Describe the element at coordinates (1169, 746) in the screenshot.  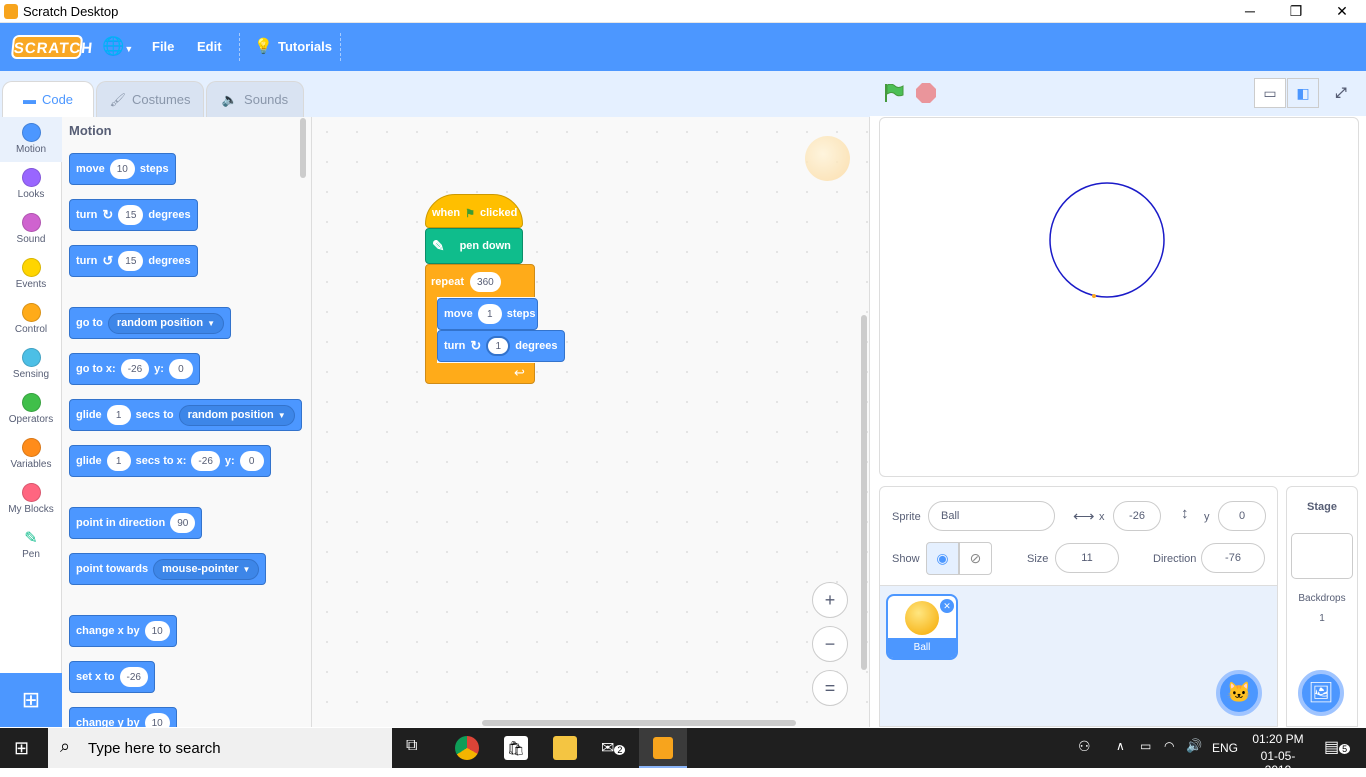
I see `wifi-icon: ◠` at that location.